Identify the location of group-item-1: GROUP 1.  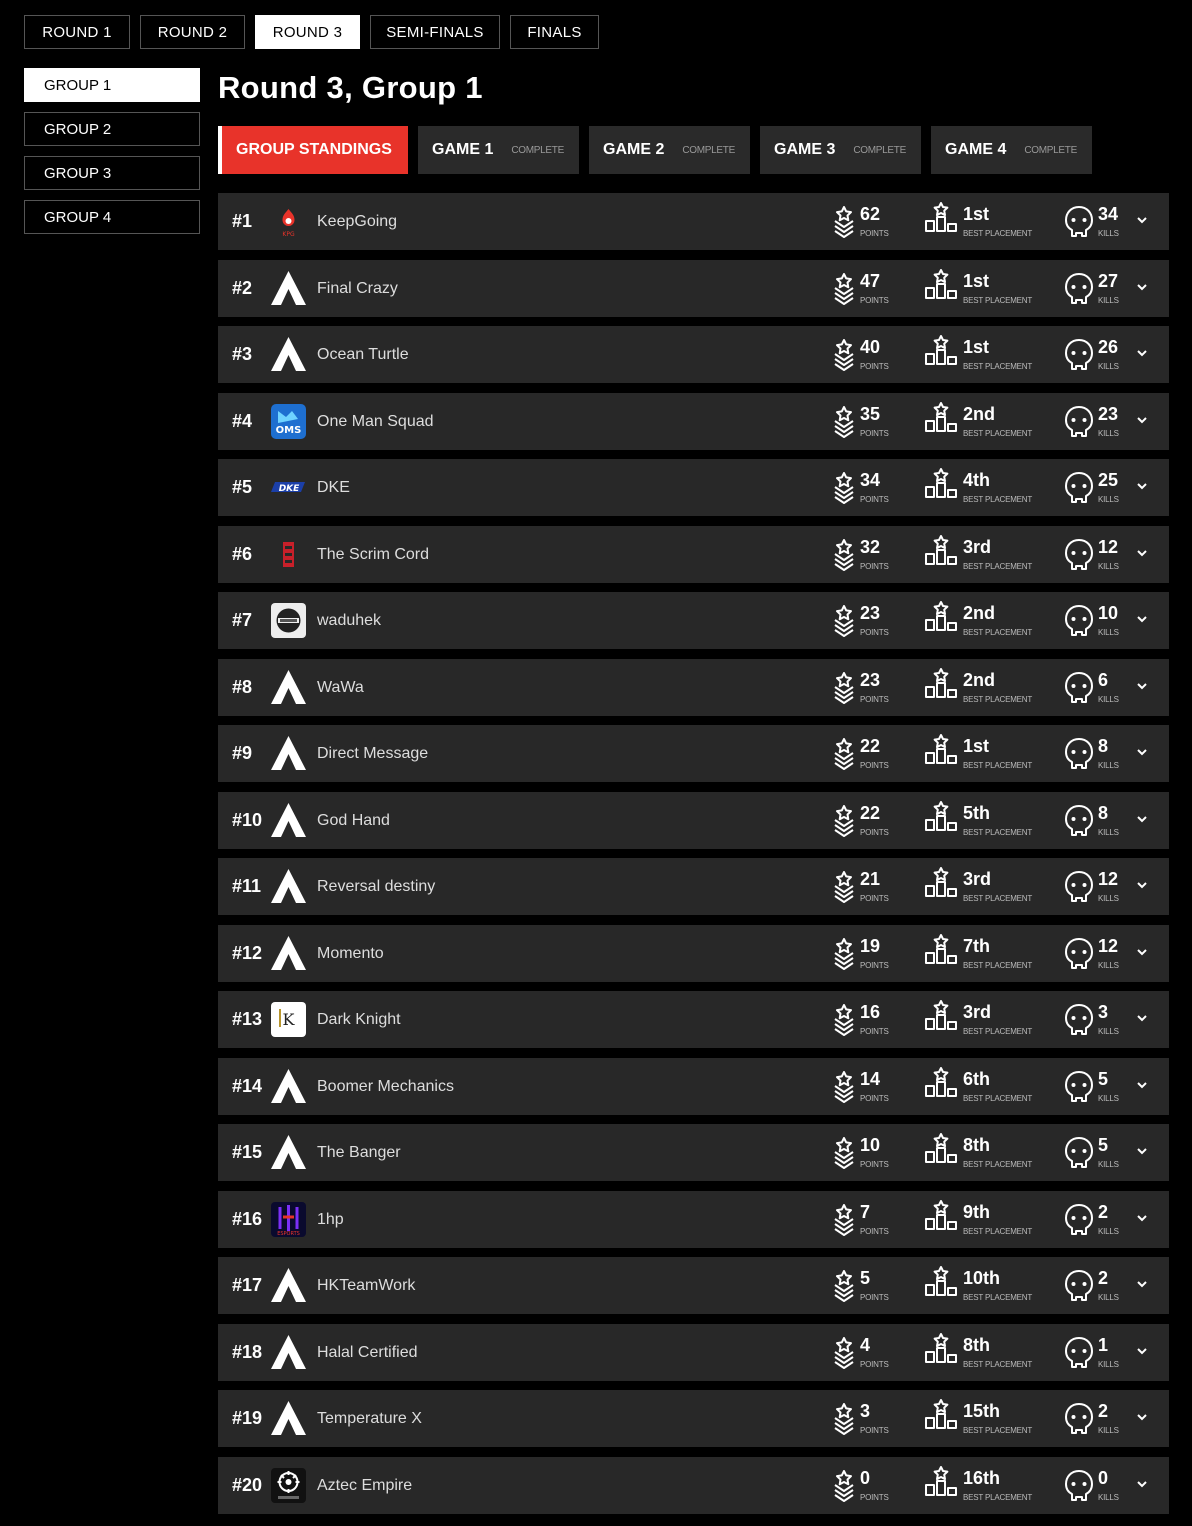
(112, 85).